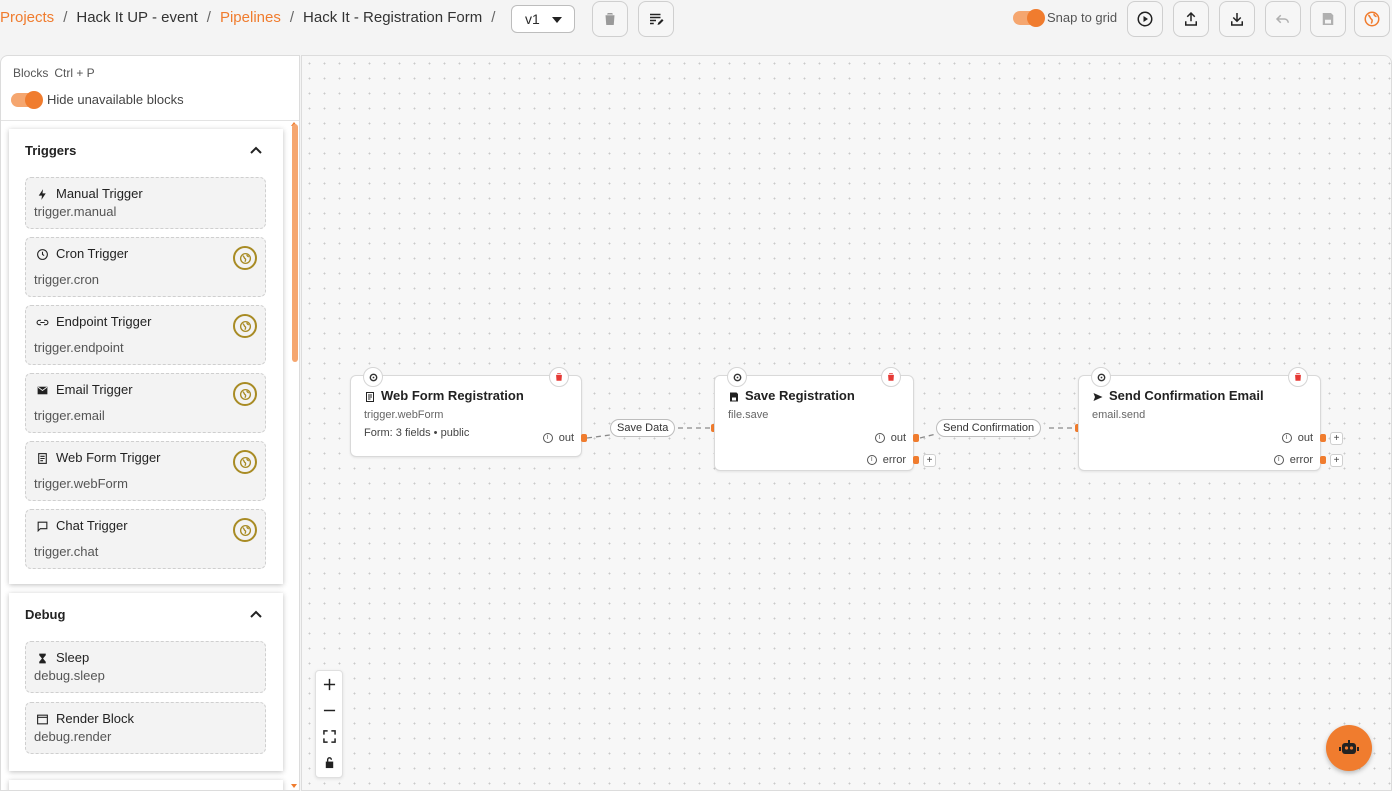  What do you see at coordinates (69, 675) in the screenshot?
I see `block-id: debug.sleep` at bounding box center [69, 675].